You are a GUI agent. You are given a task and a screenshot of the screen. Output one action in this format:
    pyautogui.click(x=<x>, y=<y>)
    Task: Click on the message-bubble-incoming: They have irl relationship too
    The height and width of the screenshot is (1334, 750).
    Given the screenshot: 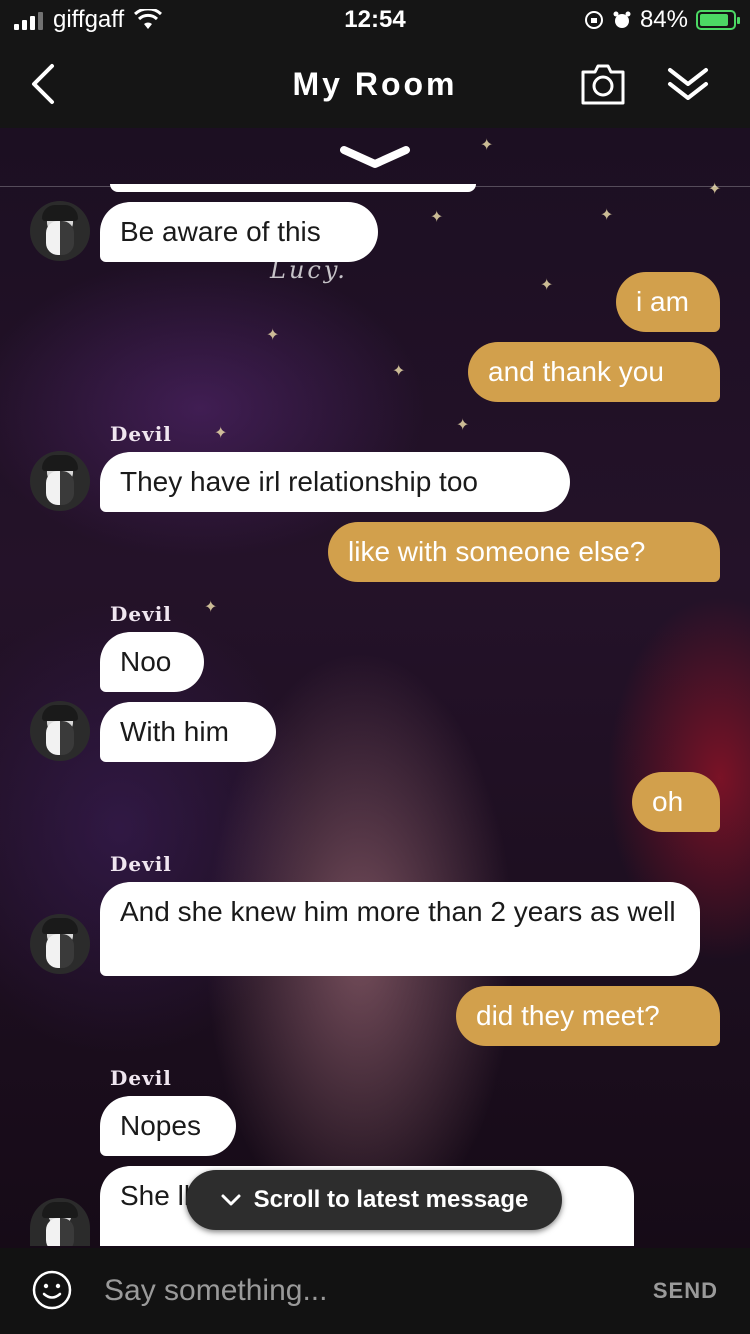 What is the action you would take?
    pyautogui.click(x=335, y=482)
    